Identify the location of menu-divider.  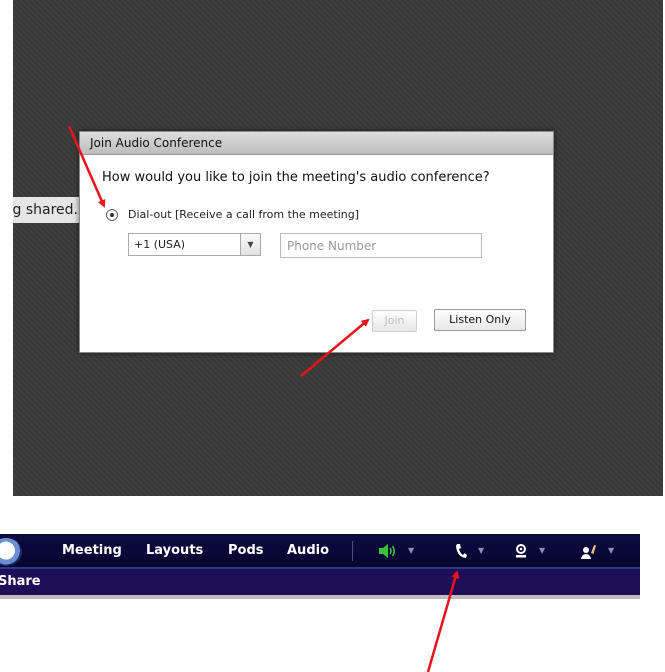
(352, 551).